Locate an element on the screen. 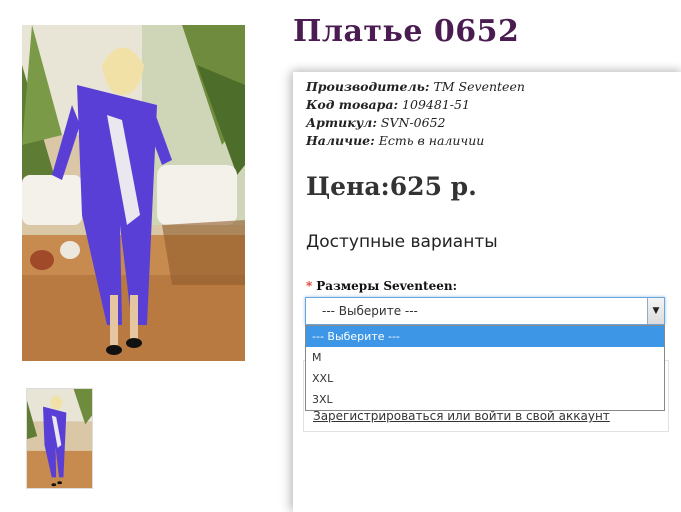 The width and height of the screenshot is (681, 512). chevron-down-icon: ▼ is located at coordinates (655, 311).